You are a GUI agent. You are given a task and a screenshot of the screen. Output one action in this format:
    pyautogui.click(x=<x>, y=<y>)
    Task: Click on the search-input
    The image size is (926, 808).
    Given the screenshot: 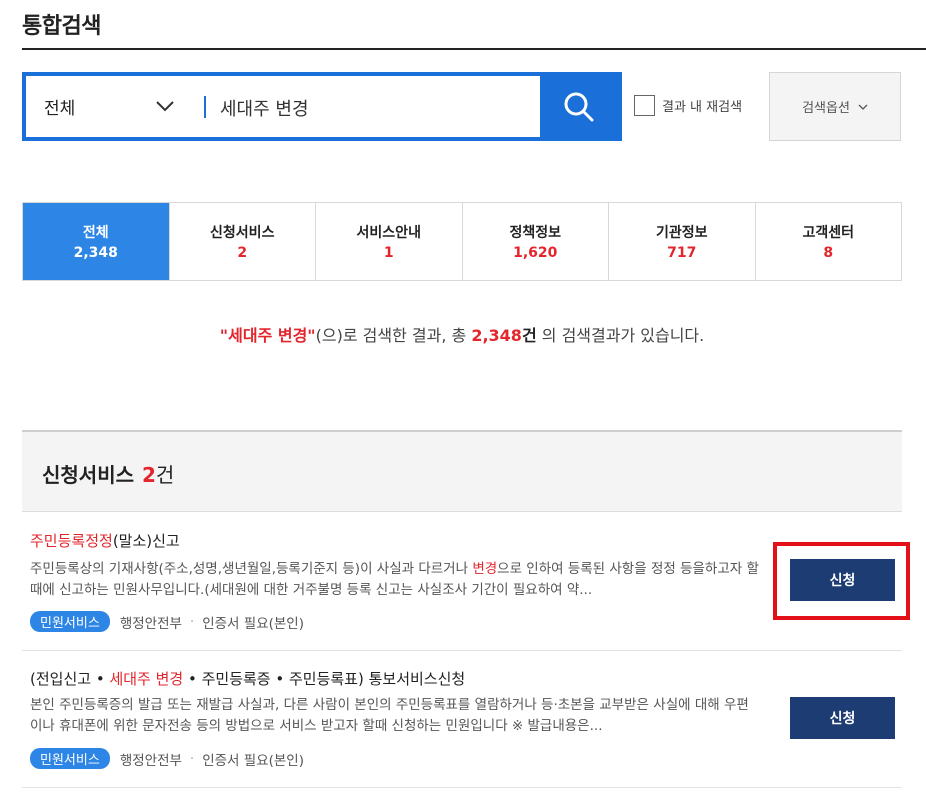 What is the action you would take?
    pyautogui.click(x=385, y=107)
    